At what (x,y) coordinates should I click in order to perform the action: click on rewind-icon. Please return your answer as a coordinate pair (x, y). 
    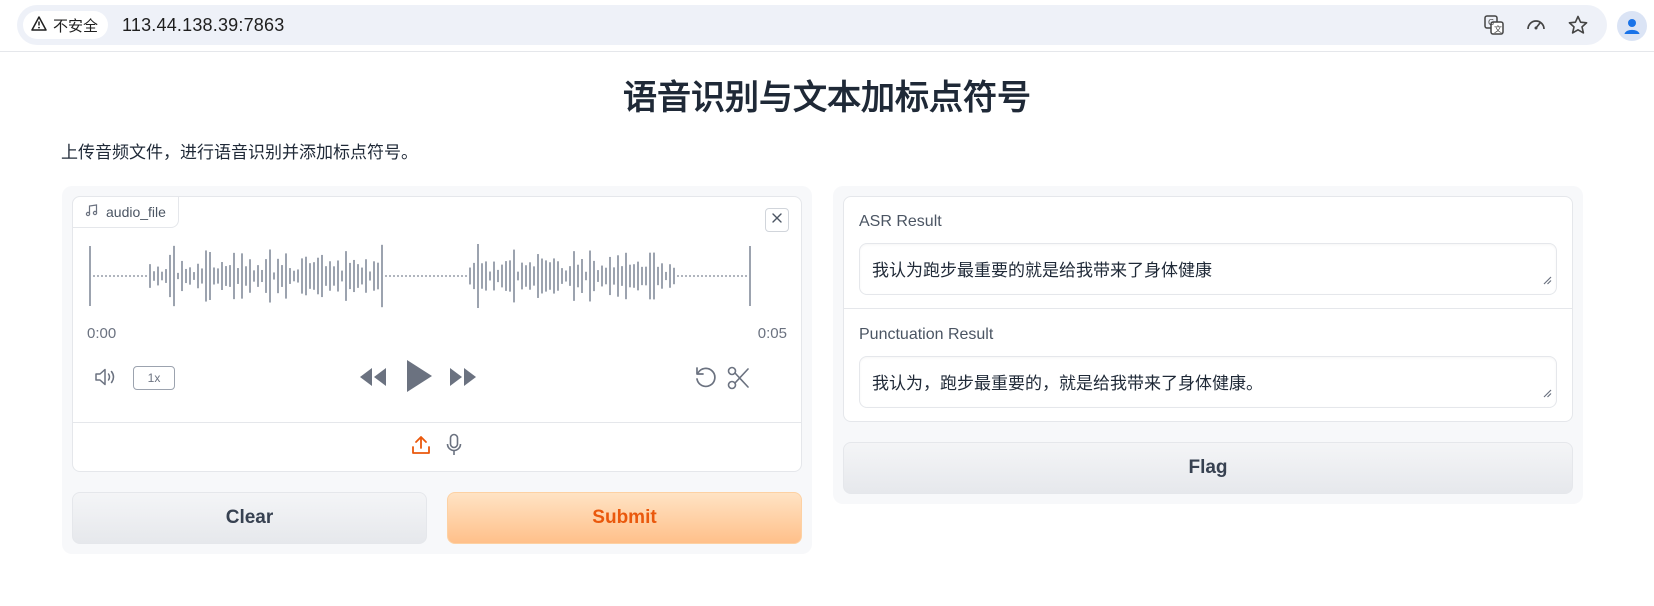
    Looking at the image, I should click on (373, 377).